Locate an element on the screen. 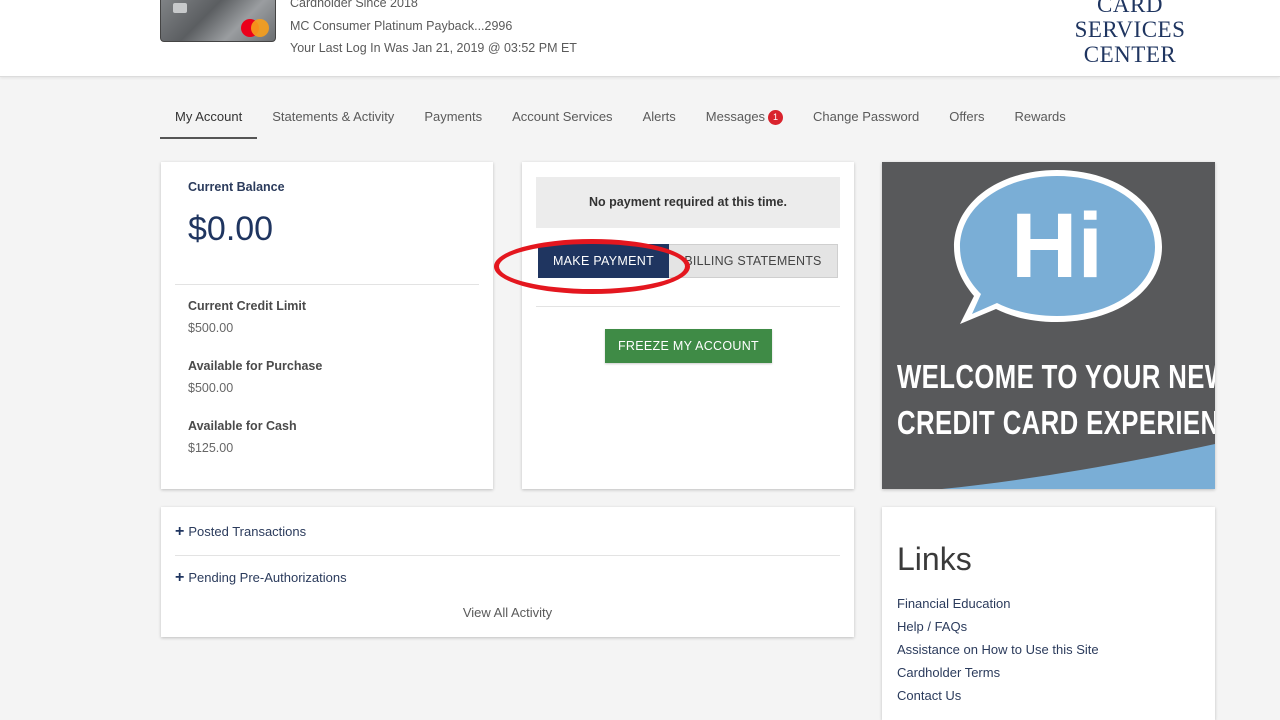 Image resolution: width=1280 pixels, height=720 pixels. account-name: MC Consumer Platinum Payback...2996 is located at coordinates (401, 25).